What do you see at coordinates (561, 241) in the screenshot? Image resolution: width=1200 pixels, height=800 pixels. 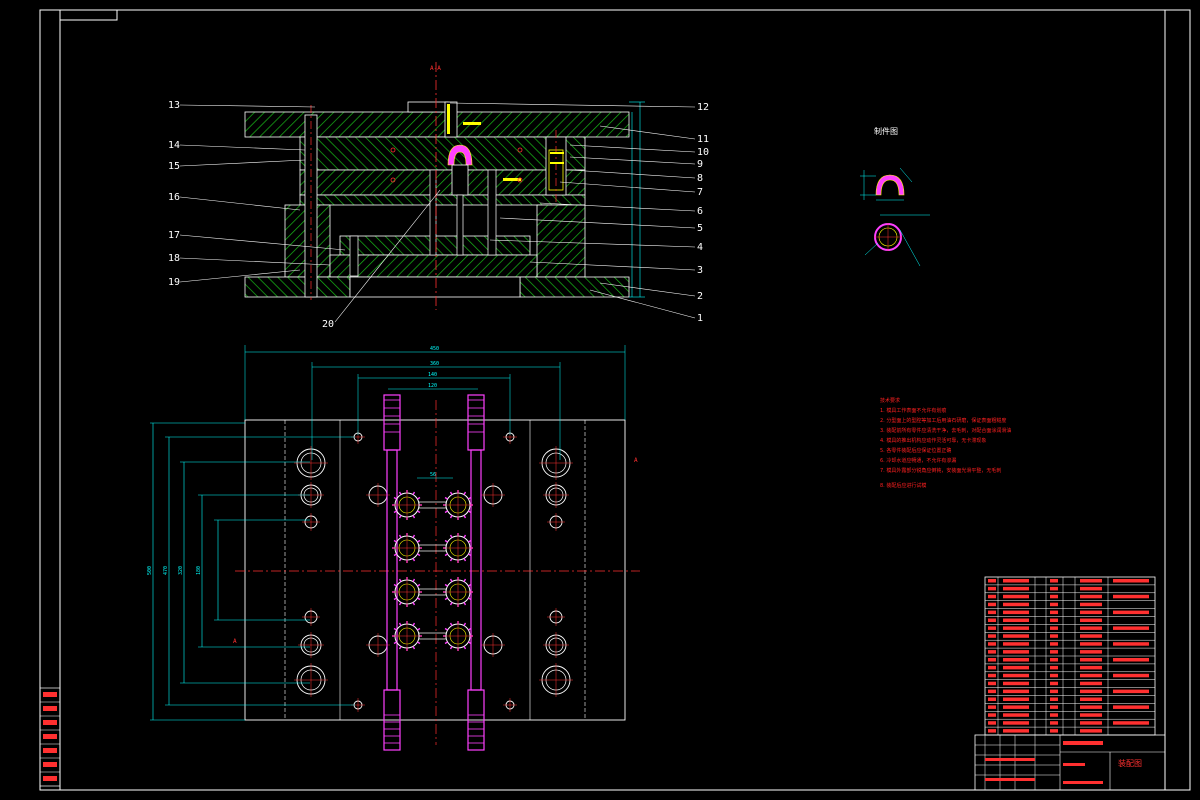 I see `spacer-block-right` at bounding box center [561, 241].